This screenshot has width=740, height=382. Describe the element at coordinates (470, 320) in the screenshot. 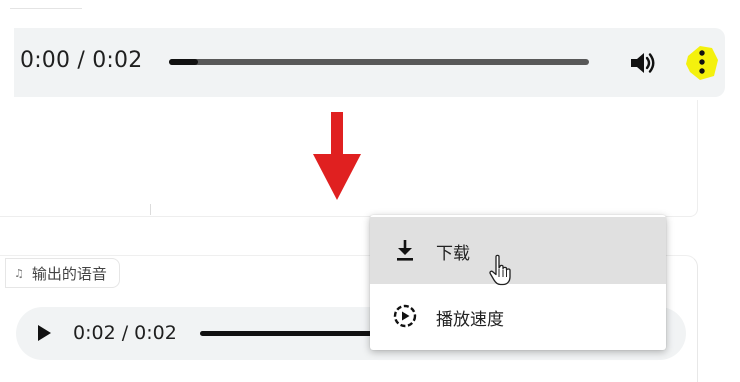

I see `menu-item-label: 播放速度` at that location.